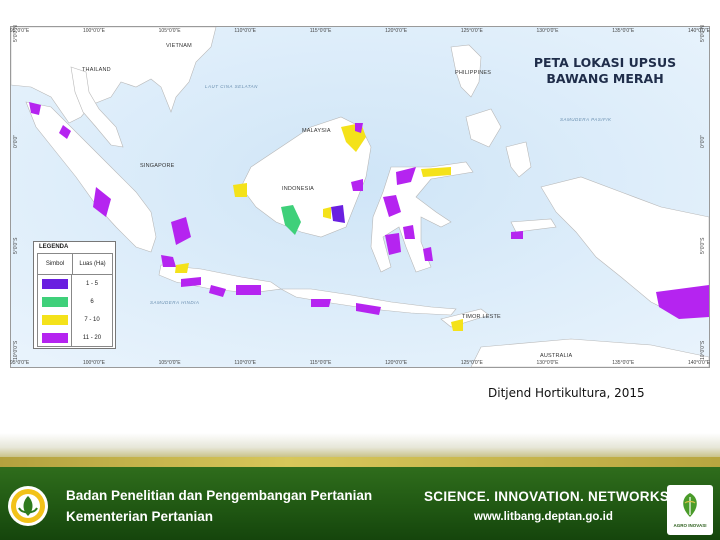 Image resolution: width=720 pixels, height=540 pixels. I want to click on legend-header: Simbol Luas (Ha), so click(75, 264).